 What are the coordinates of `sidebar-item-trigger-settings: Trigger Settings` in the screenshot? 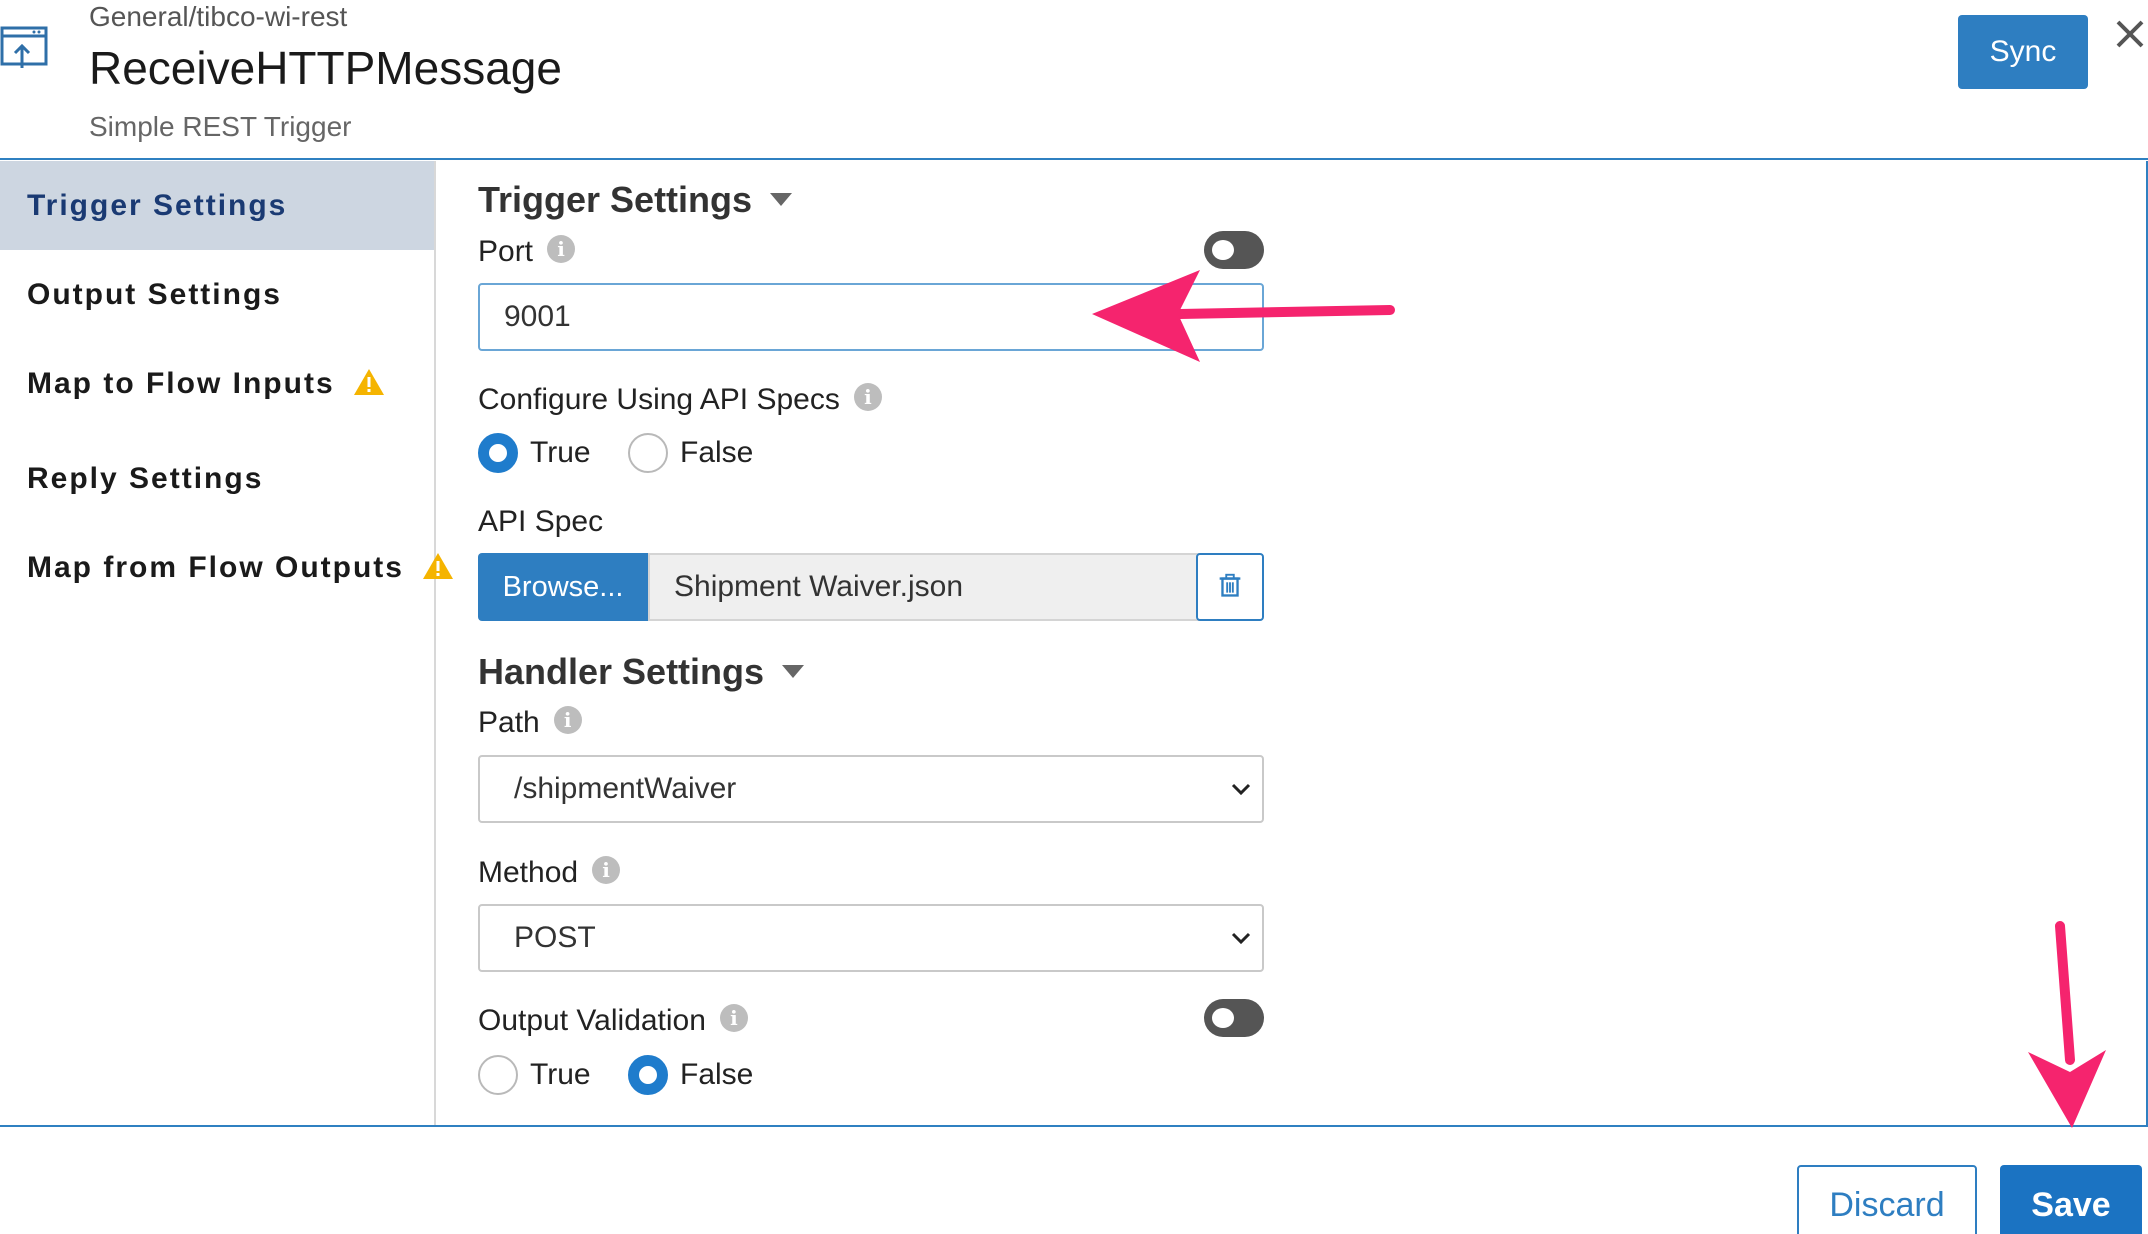 It's located at (217, 205).